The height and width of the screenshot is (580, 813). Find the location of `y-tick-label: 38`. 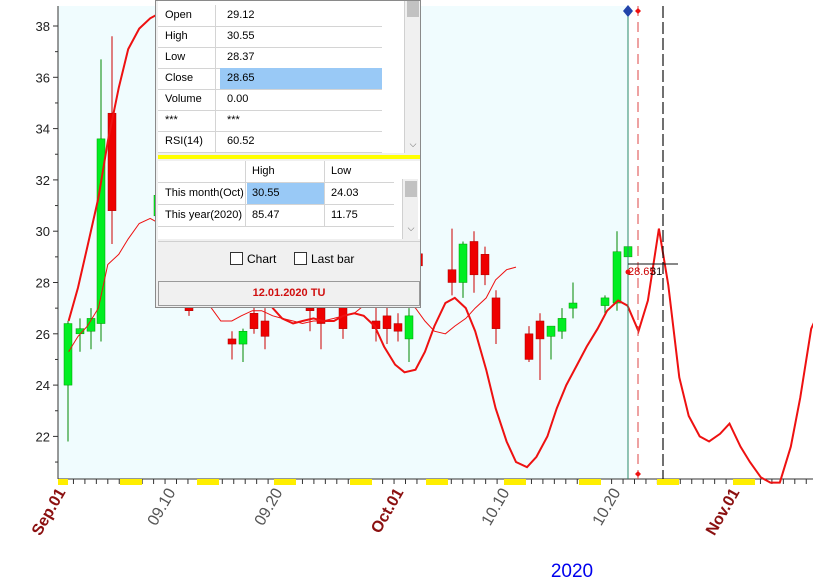

y-tick-label: 38 is located at coordinates (43, 26).